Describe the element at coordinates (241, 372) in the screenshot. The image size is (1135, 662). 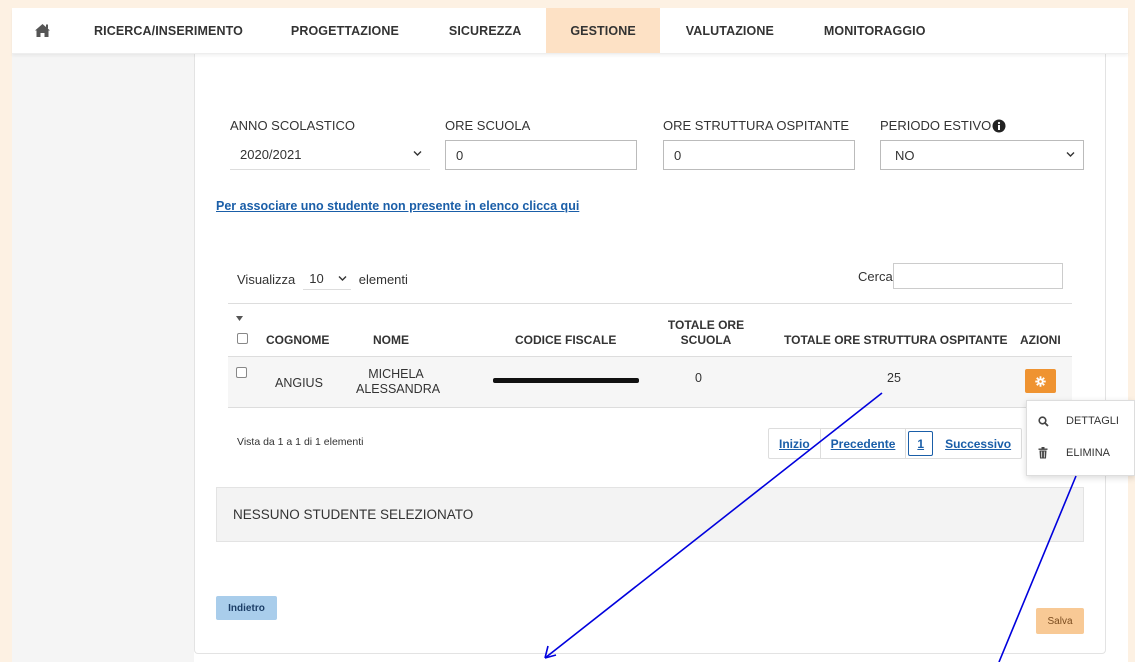
I see `row-checkbox` at that location.